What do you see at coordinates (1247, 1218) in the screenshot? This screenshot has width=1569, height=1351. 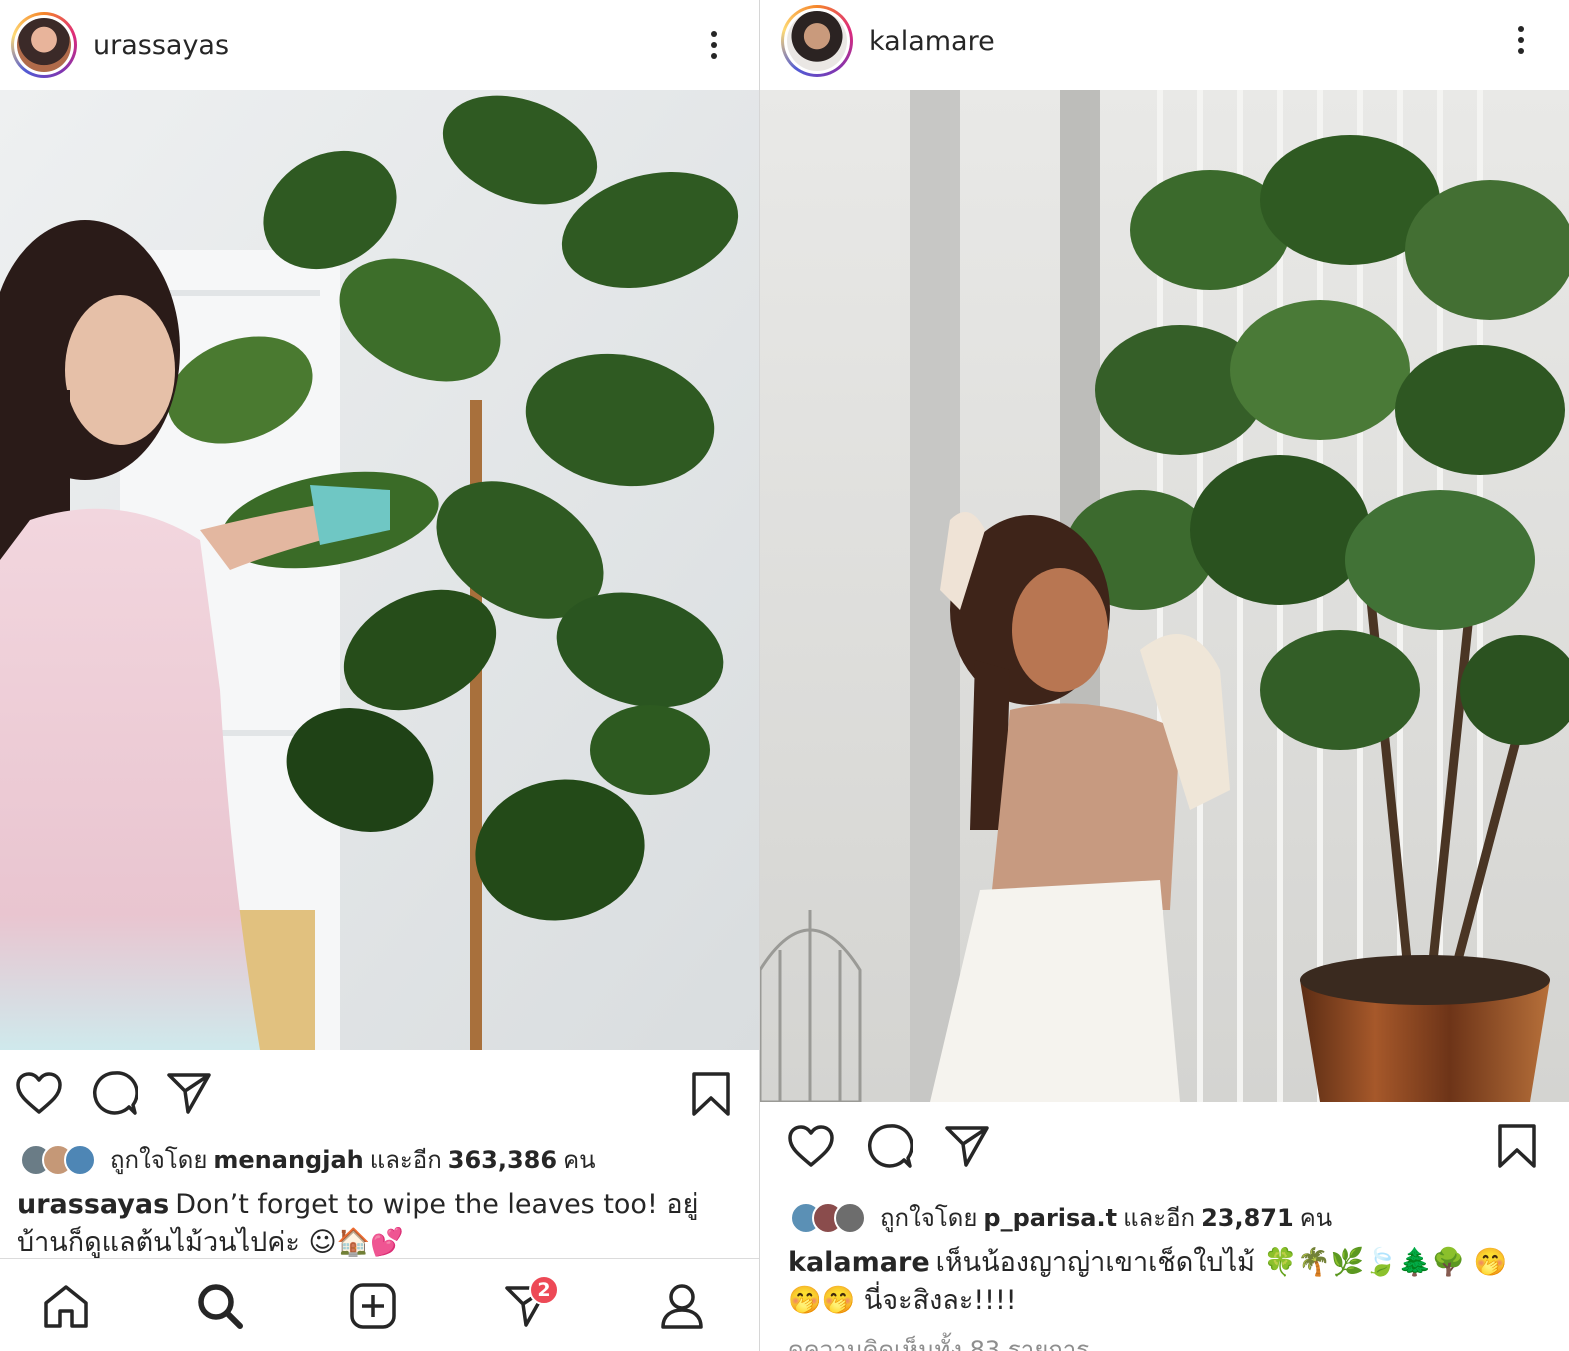 I see `likes-count: 23,871` at bounding box center [1247, 1218].